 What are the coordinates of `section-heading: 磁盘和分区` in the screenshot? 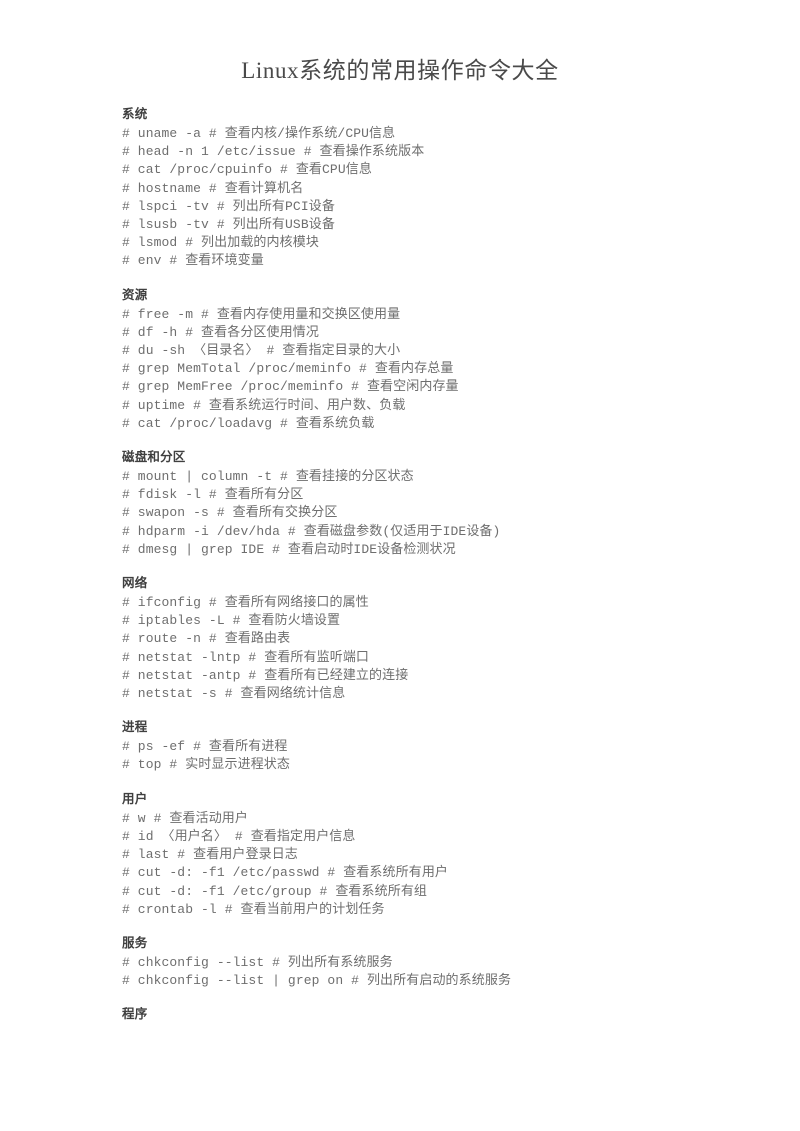 It's located at (154, 457).